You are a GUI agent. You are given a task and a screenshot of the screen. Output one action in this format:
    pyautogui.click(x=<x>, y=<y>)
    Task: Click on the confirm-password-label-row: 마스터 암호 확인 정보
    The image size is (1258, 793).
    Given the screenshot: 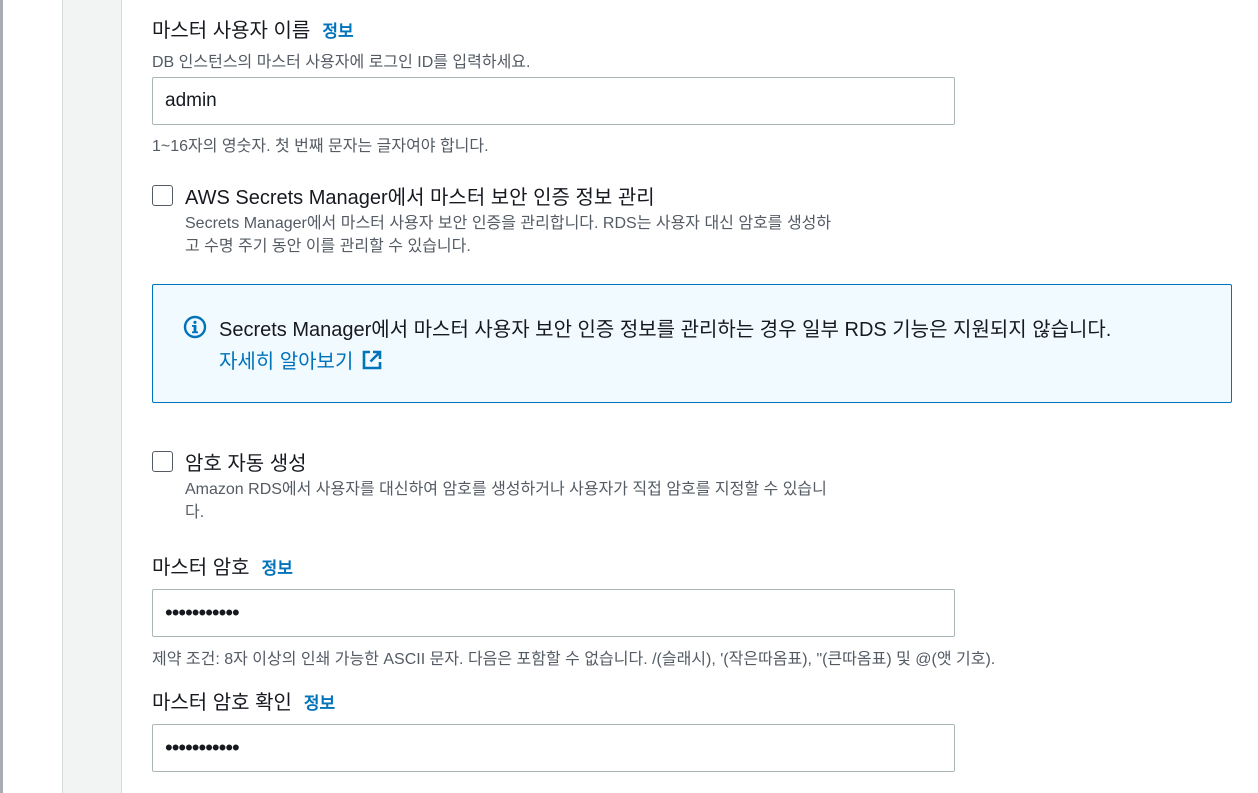 What is the action you would take?
    pyautogui.click(x=243, y=700)
    